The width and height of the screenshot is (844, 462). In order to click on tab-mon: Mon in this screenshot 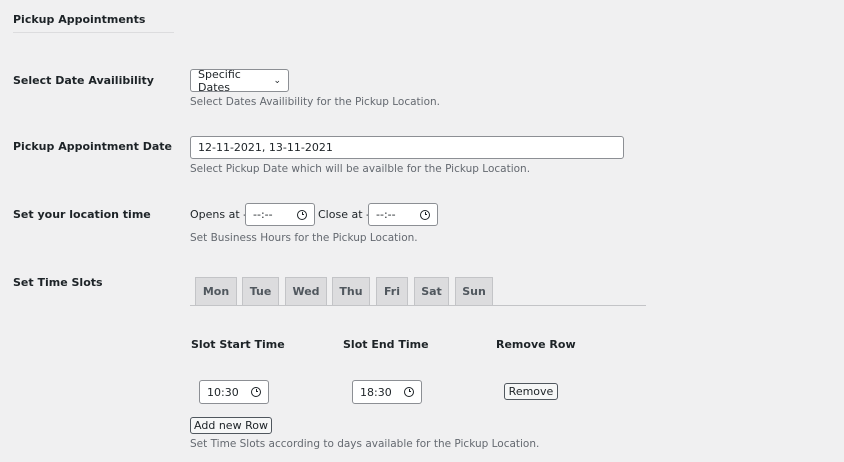, I will do `click(216, 291)`.